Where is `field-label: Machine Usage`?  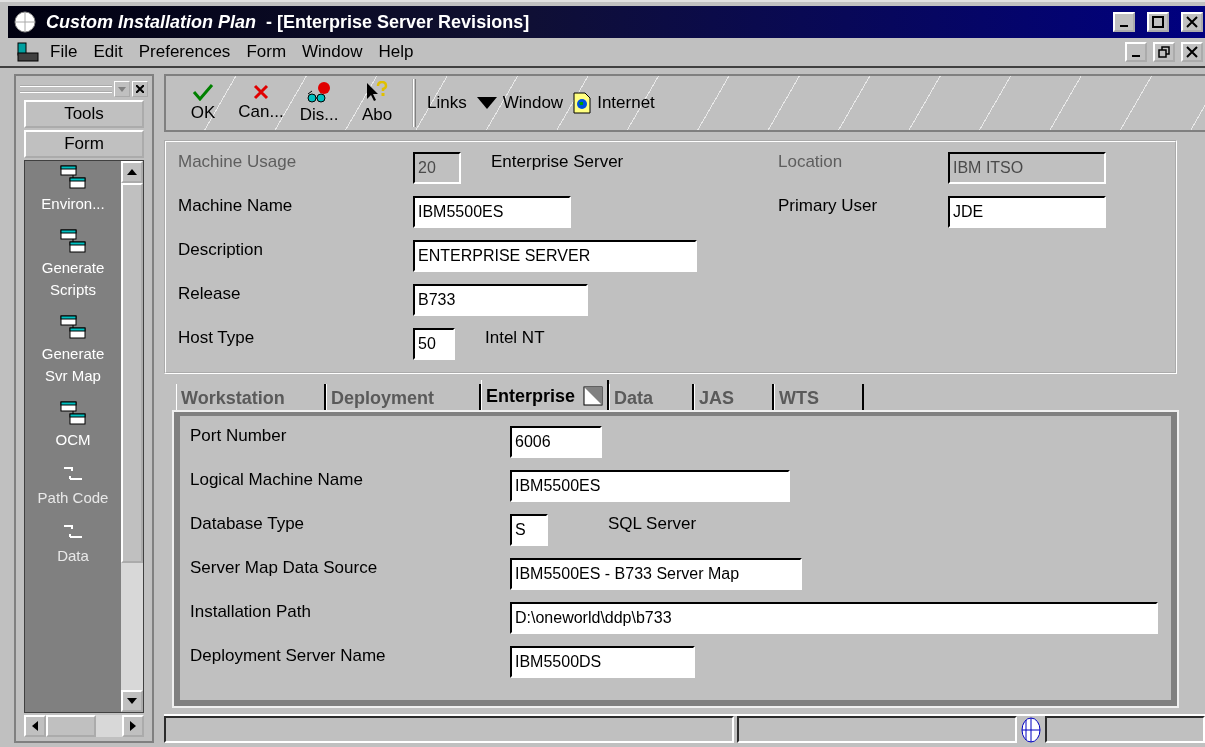
field-label: Machine Usage is located at coordinates (238, 162).